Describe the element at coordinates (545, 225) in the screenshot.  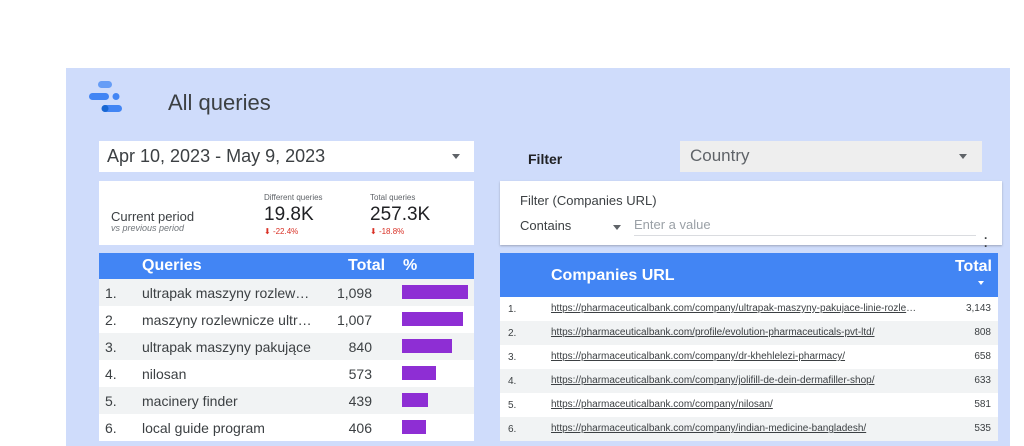
I see `operator-dropdown: Contains` at that location.